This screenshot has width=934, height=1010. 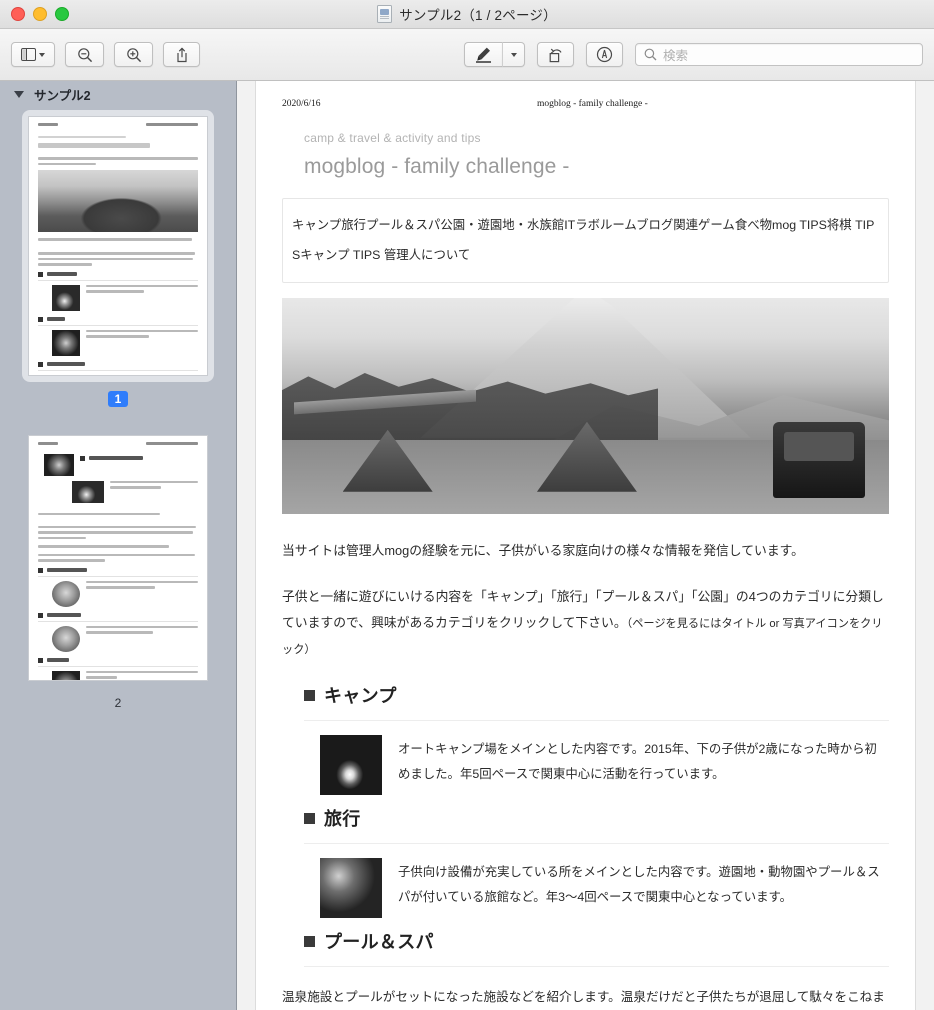 I want to click on search-field: 検索, so click(x=779, y=54).